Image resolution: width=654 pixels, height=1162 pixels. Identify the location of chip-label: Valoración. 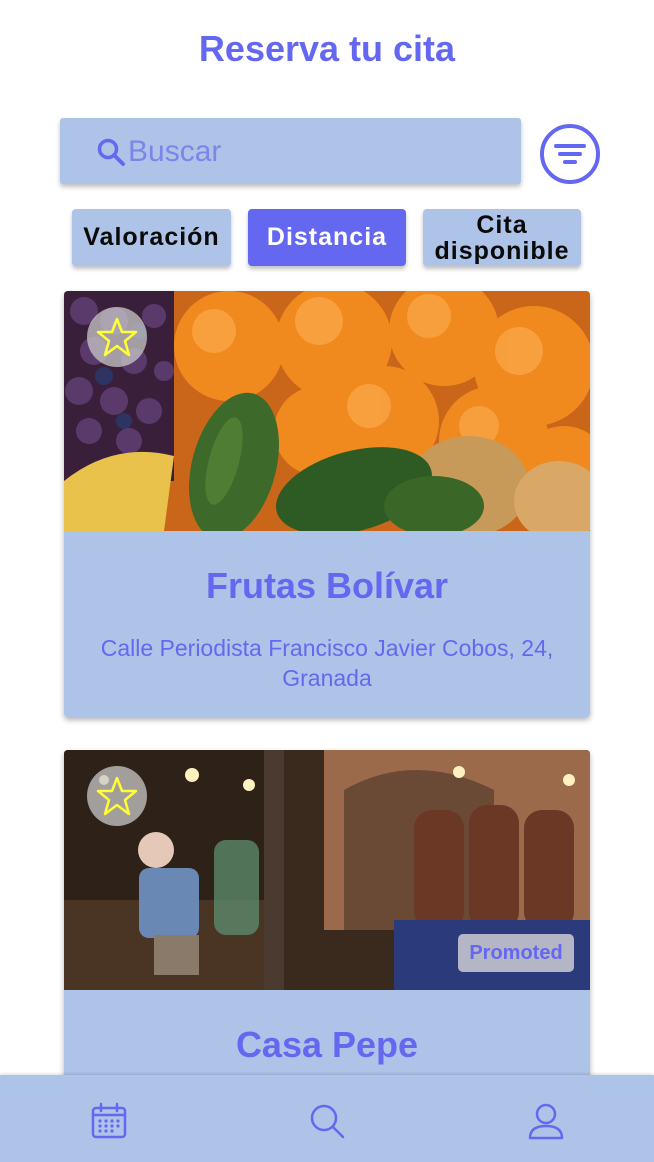
(151, 237).